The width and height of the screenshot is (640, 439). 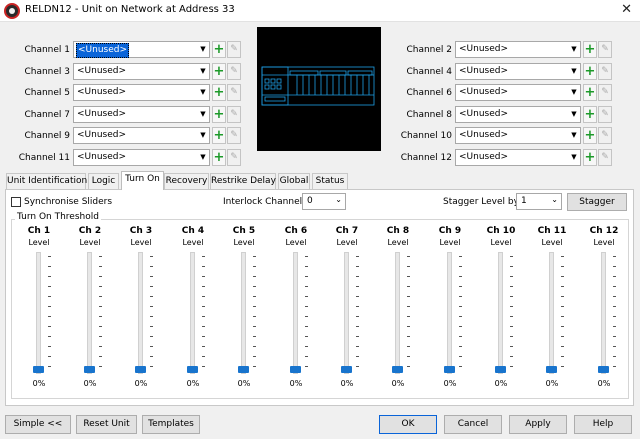 What do you see at coordinates (605, 71) in the screenshot?
I see `channel-4-edit-icon: ✎` at bounding box center [605, 71].